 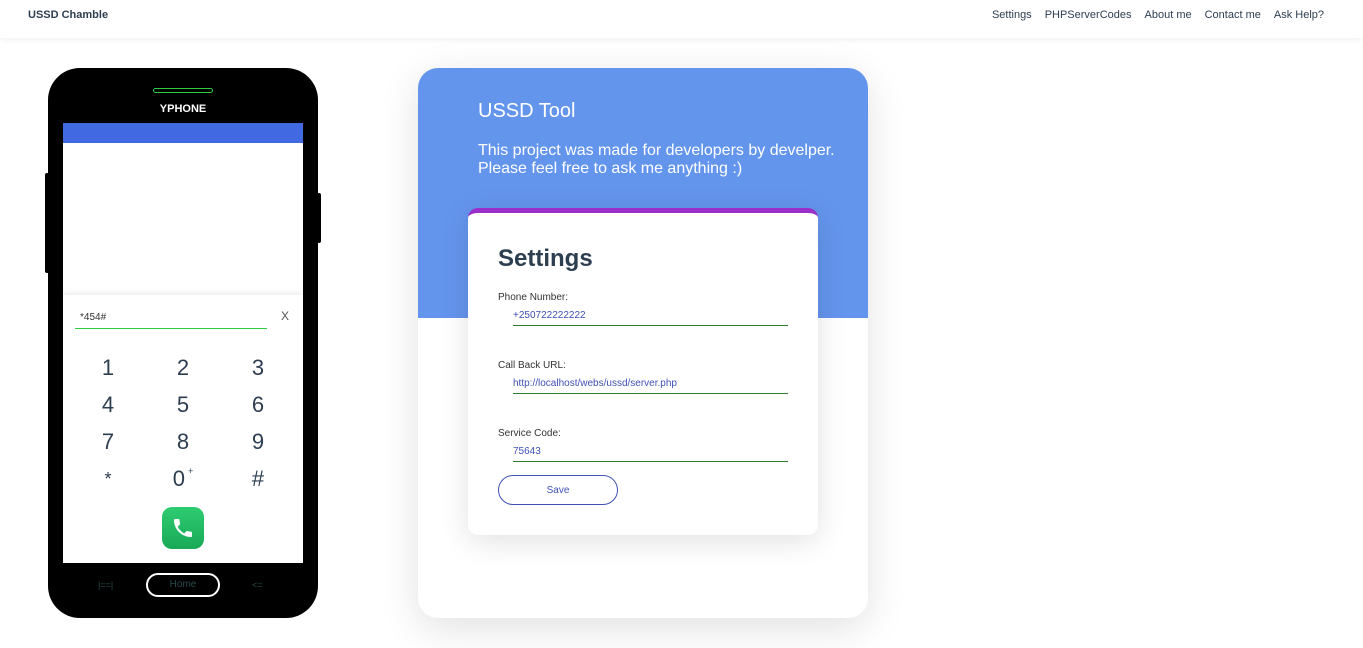 I want to click on key-0-label: 0, so click(x=178, y=478).